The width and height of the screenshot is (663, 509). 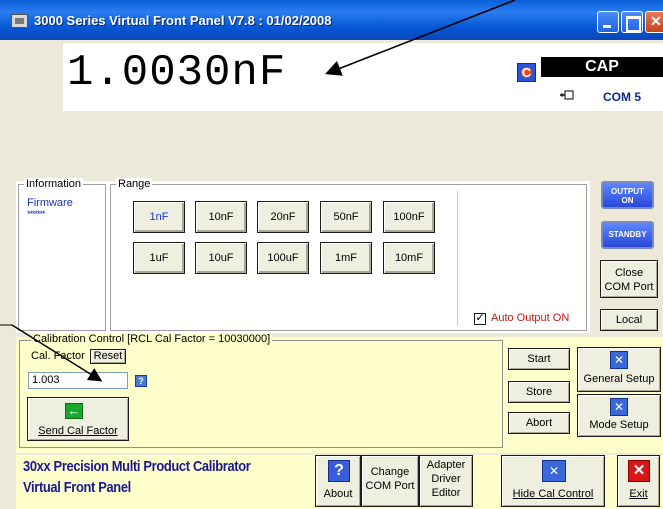 I want to click on about-button: ? About, so click(x=338, y=481).